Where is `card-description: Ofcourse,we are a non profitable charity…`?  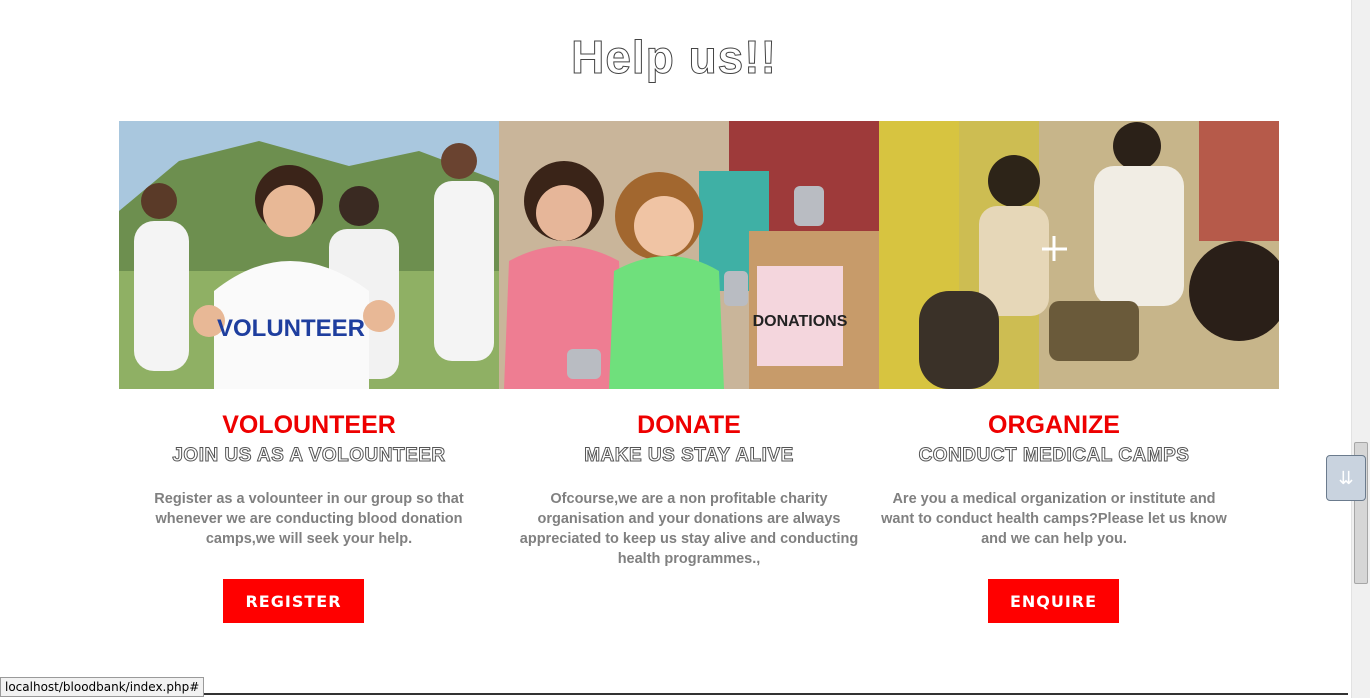
card-description: Ofcourse,we are a non profitable charity… is located at coordinates (689, 529).